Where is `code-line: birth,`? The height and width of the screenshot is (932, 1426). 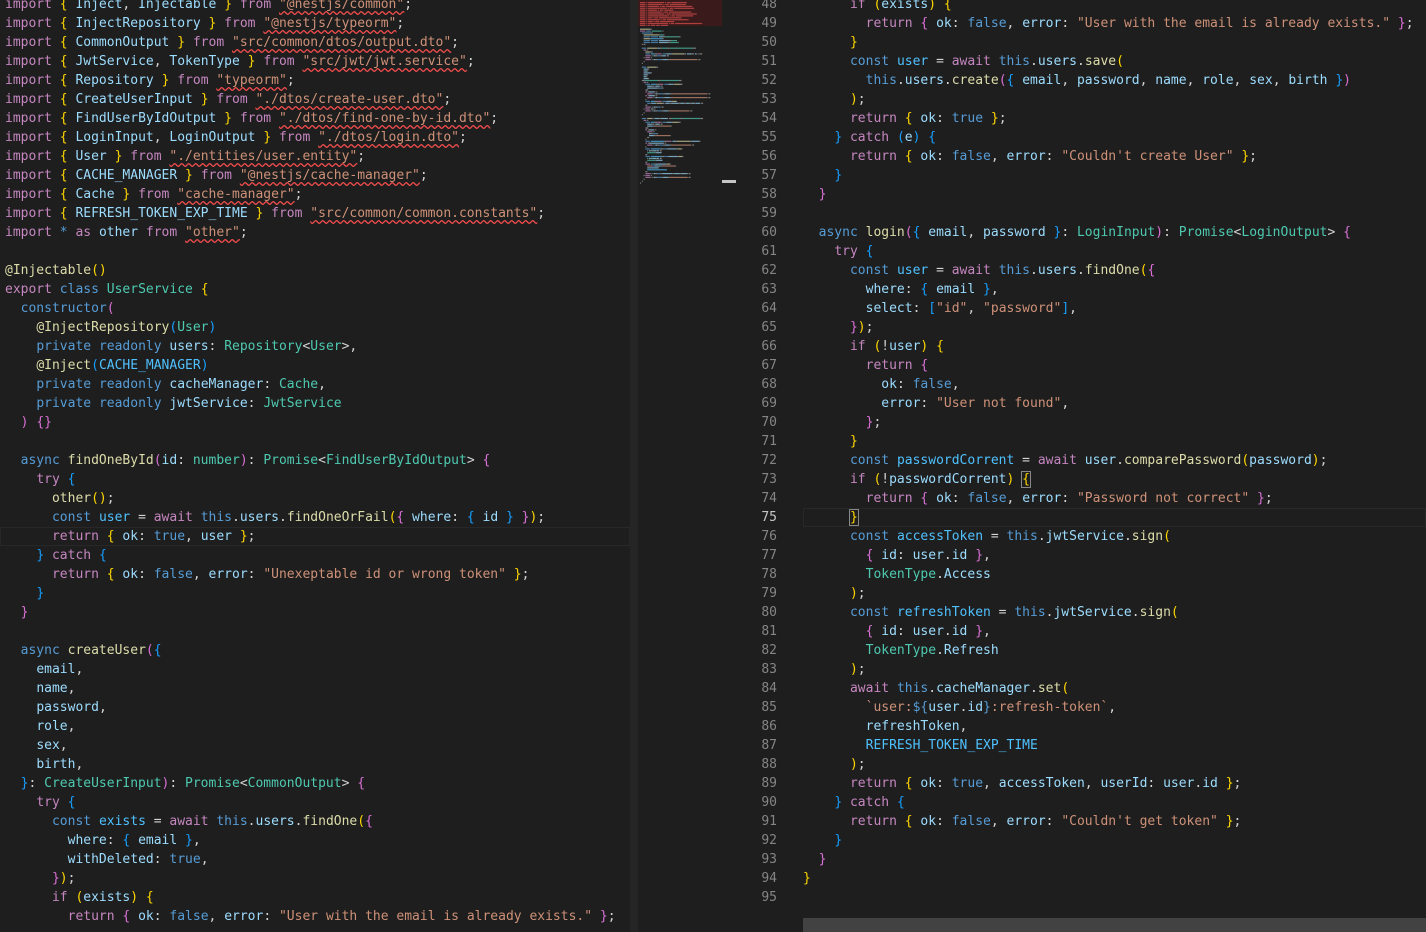 code-line: birth, is located at coordinates (44, 764).